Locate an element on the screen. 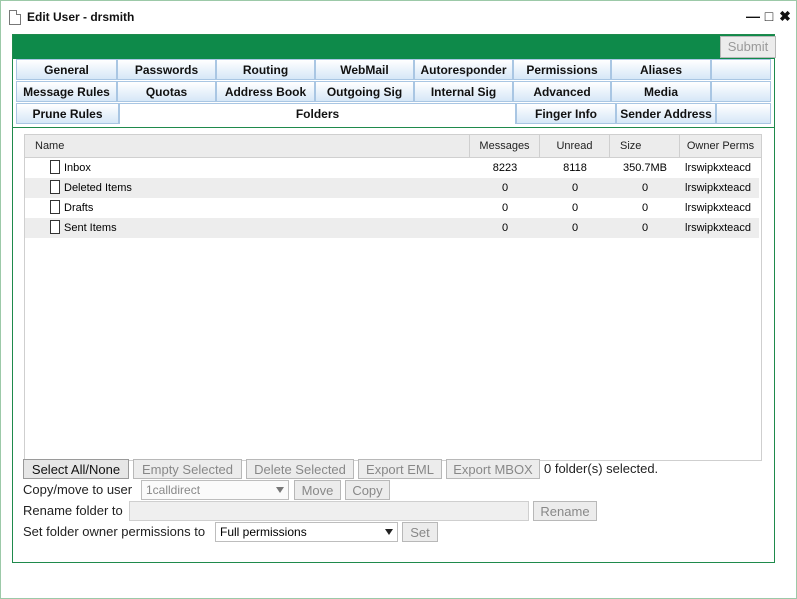 Image resolution: width=797 pixels, height=599 pixels. tab-routing: Routing is located at coordinates (265, 69).